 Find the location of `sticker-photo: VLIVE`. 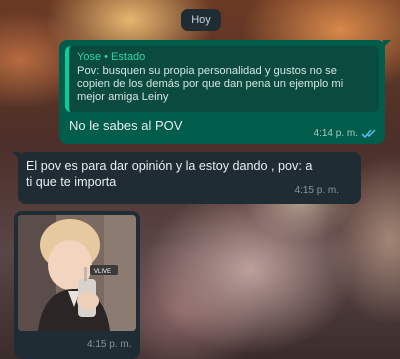

sticker-photo: VLIVE is located at coordinates (77, 273).